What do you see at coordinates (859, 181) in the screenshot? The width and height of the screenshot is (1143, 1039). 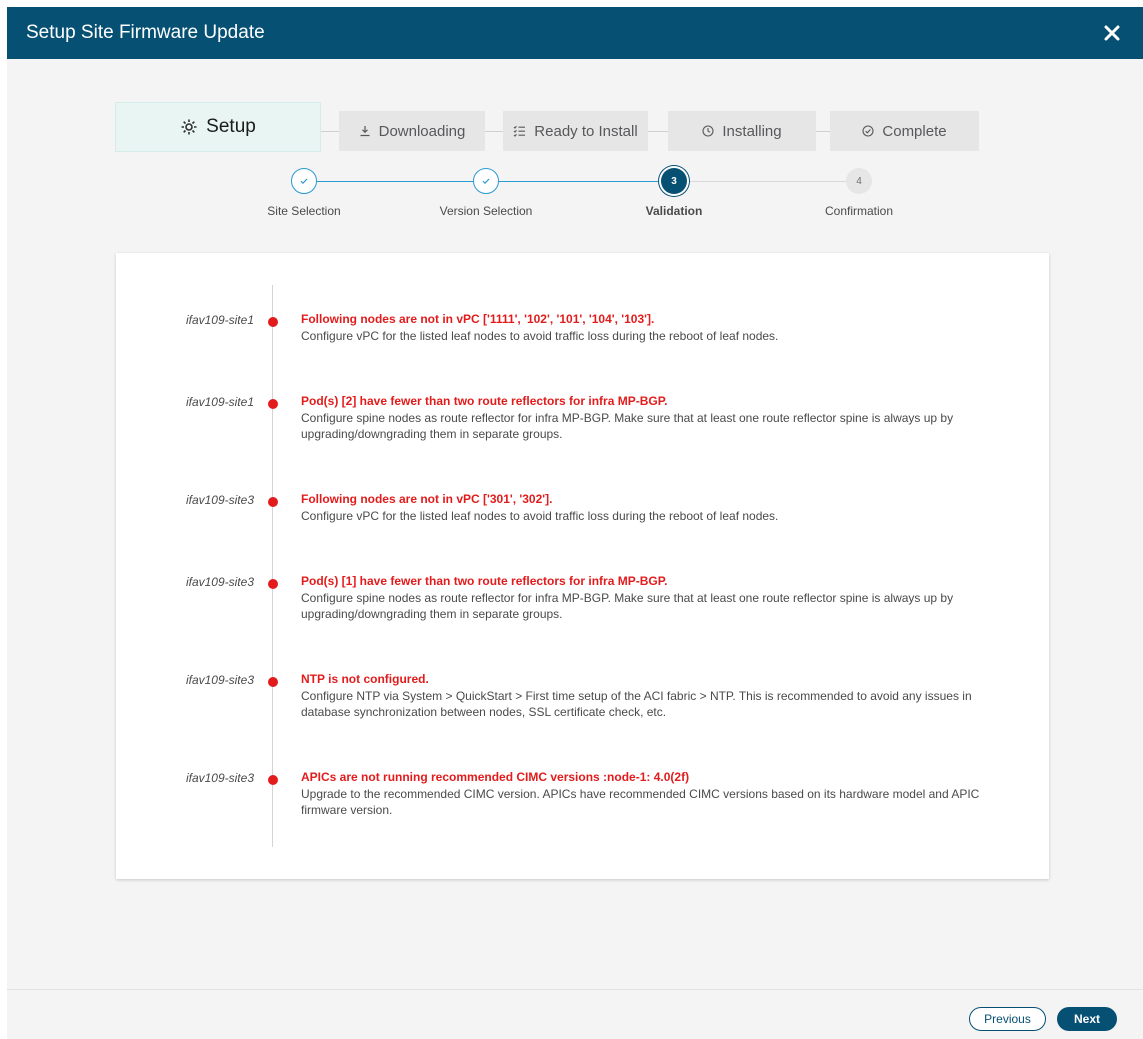 I see `step-confirmation-number: 4` at bounding box center [859, 181].